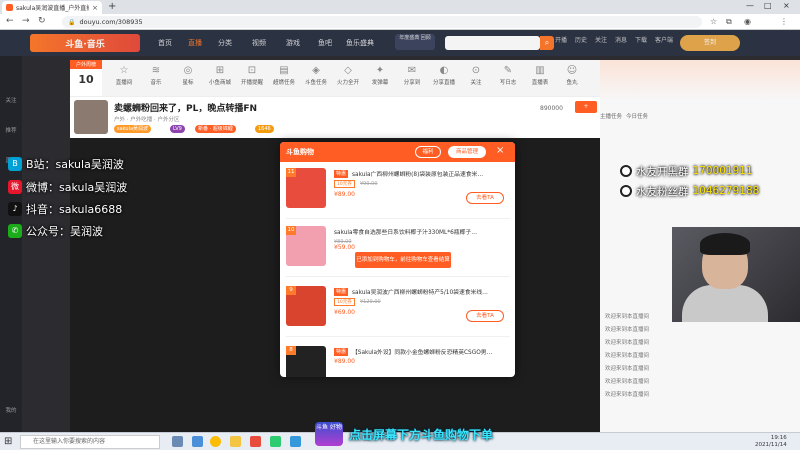  What do you see at coordinates (252, 75) in the screenshot?
I see `tool-icon: ⊡ 开播提醒` at bounding box center [252, 75].